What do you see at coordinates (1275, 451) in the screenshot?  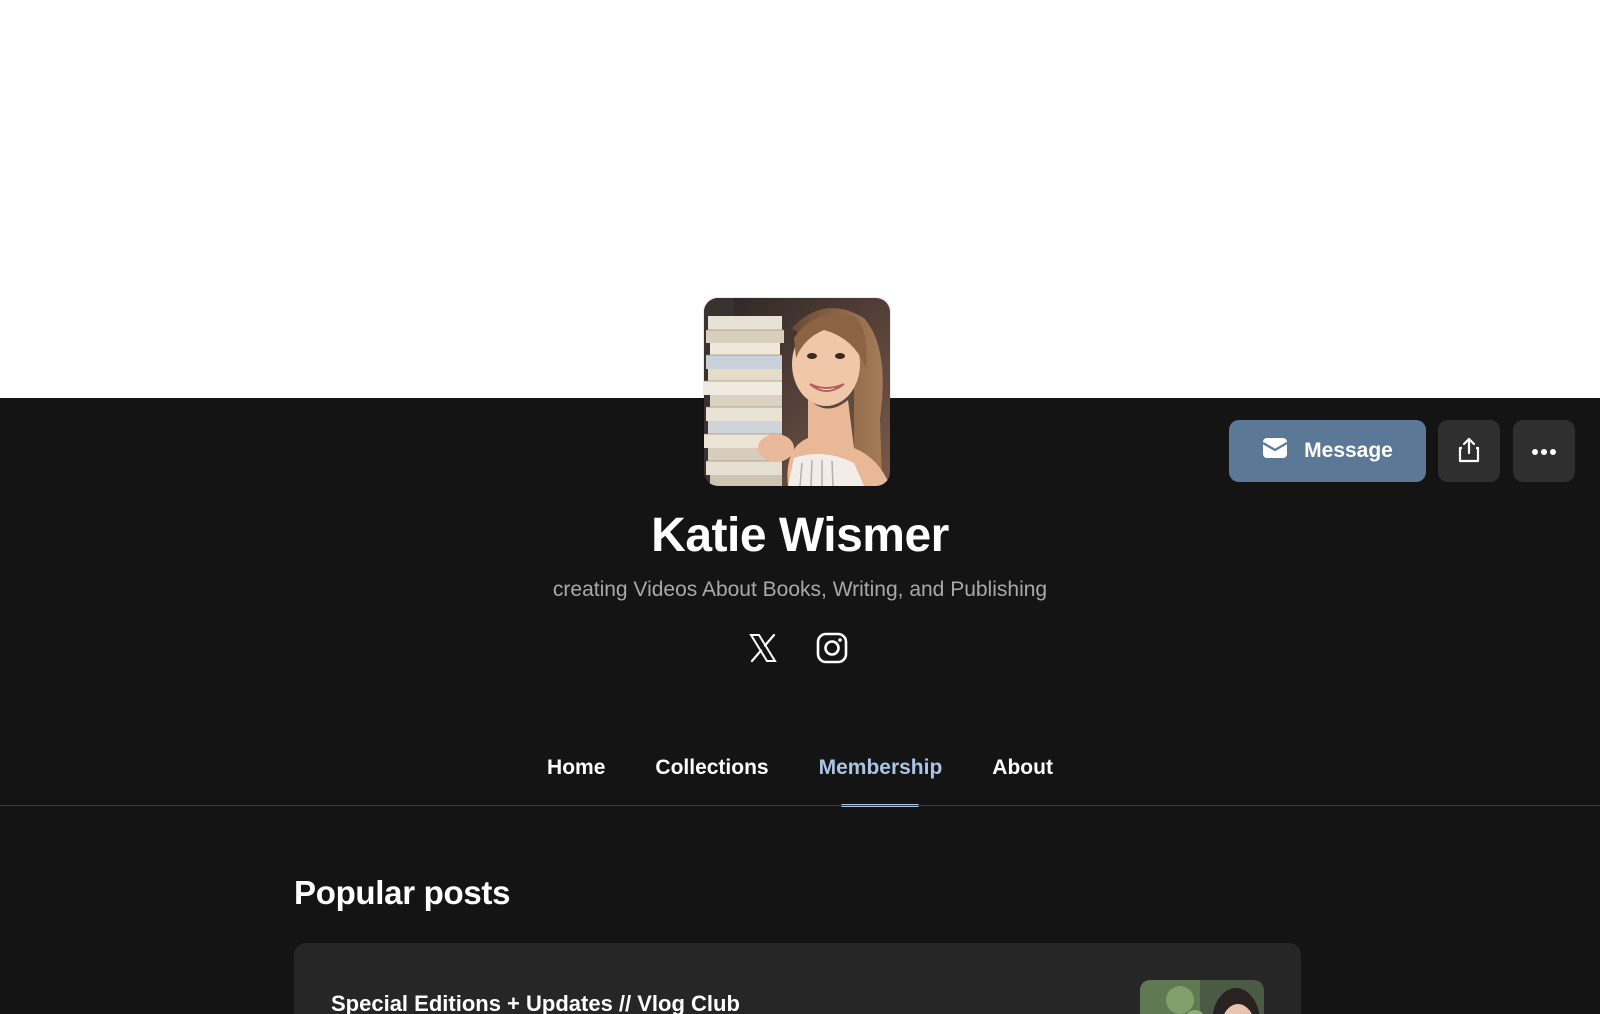 I see `envelope-icon` at bounding box center [1275, 451].